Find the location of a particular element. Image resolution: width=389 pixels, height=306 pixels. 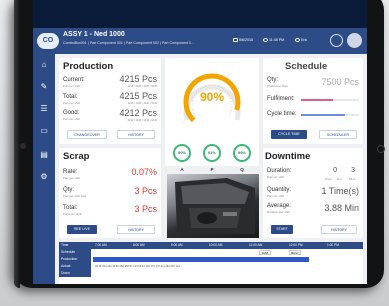

scrap-qty-sublabel: Part per shift part is located at coordinates (75, 196).